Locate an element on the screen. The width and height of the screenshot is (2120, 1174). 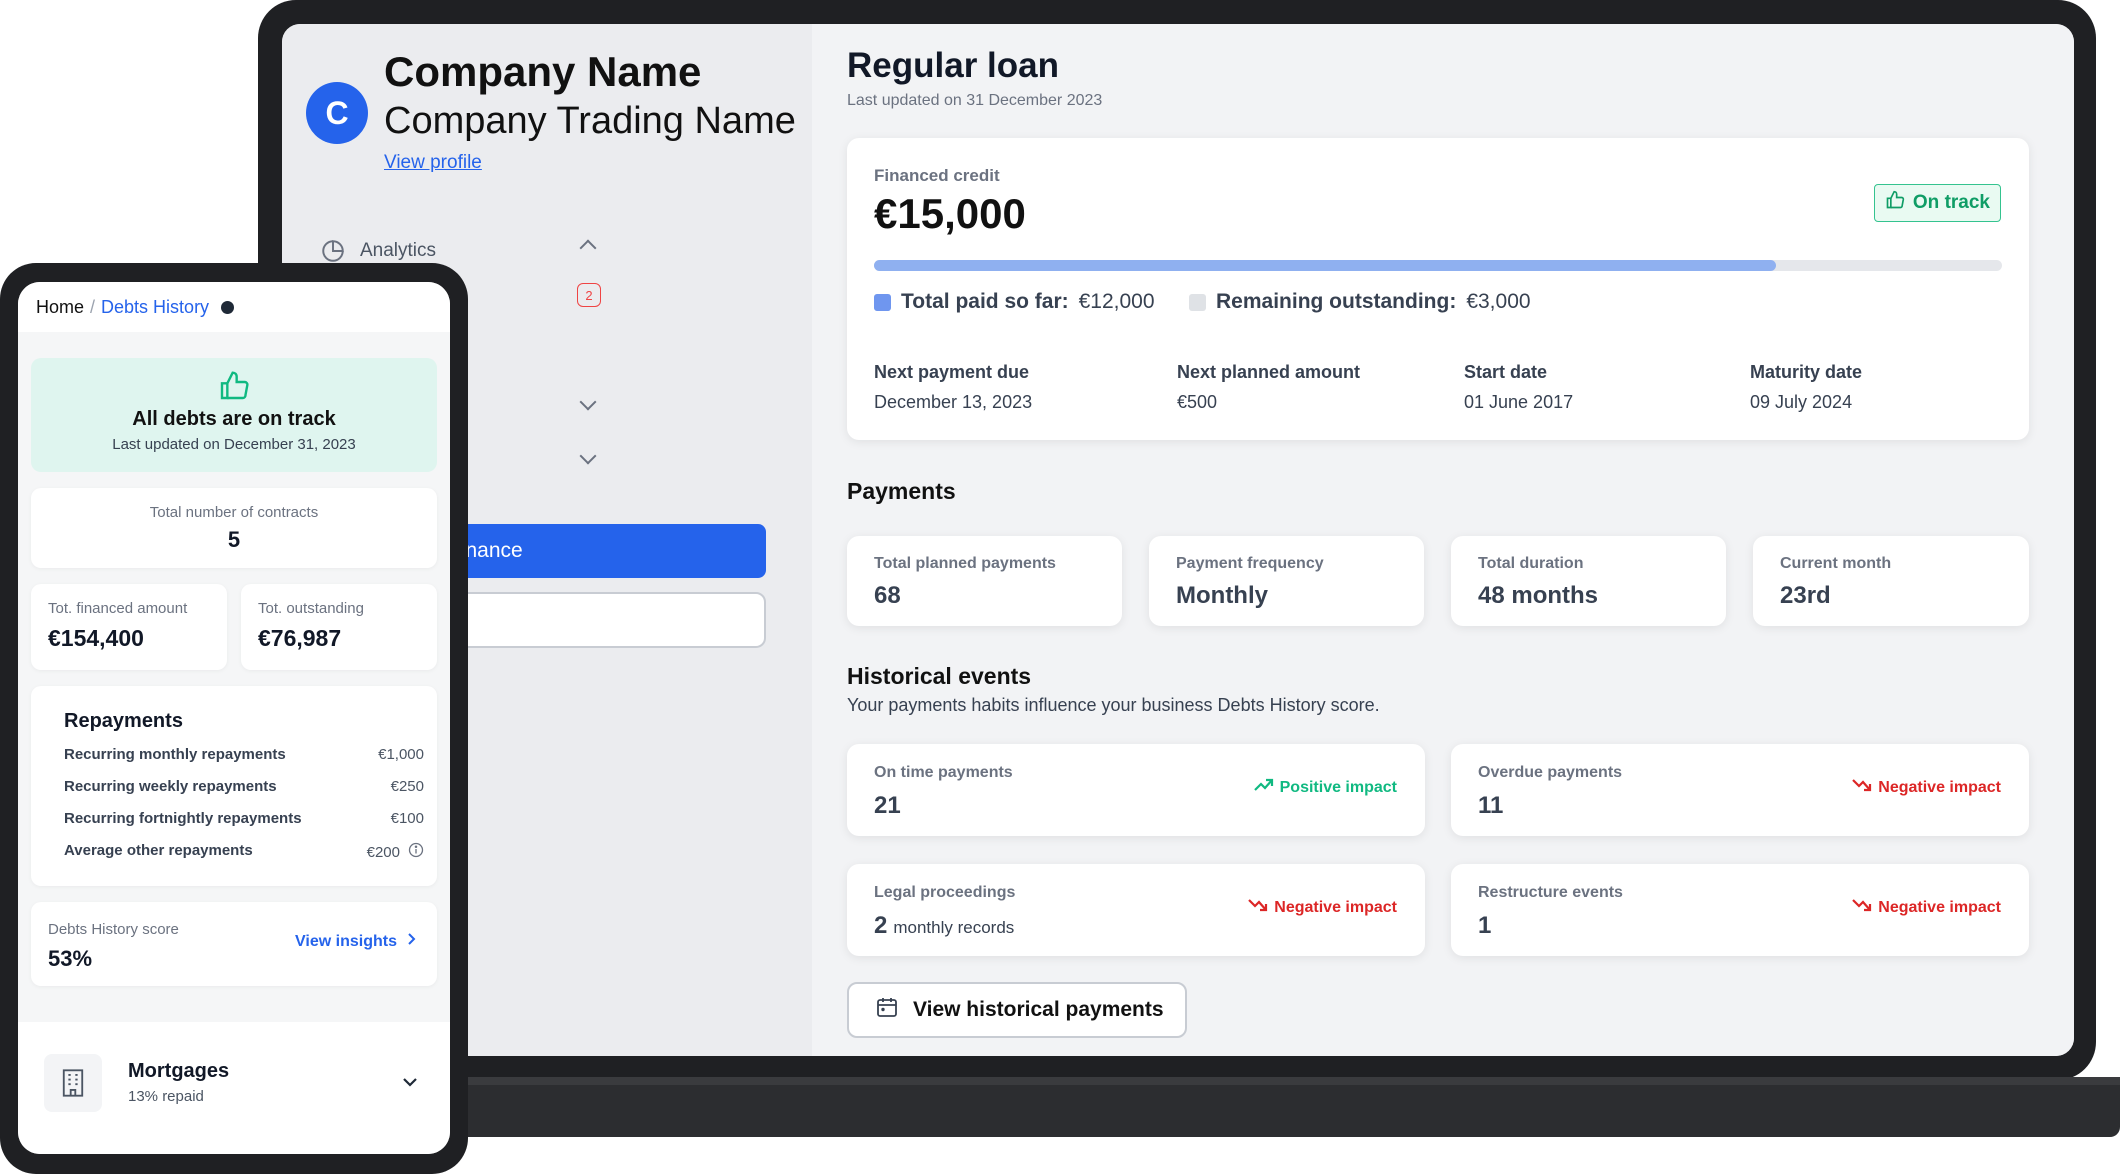
mortgages-title: Mortgages is located at coordinates (179, 1071).